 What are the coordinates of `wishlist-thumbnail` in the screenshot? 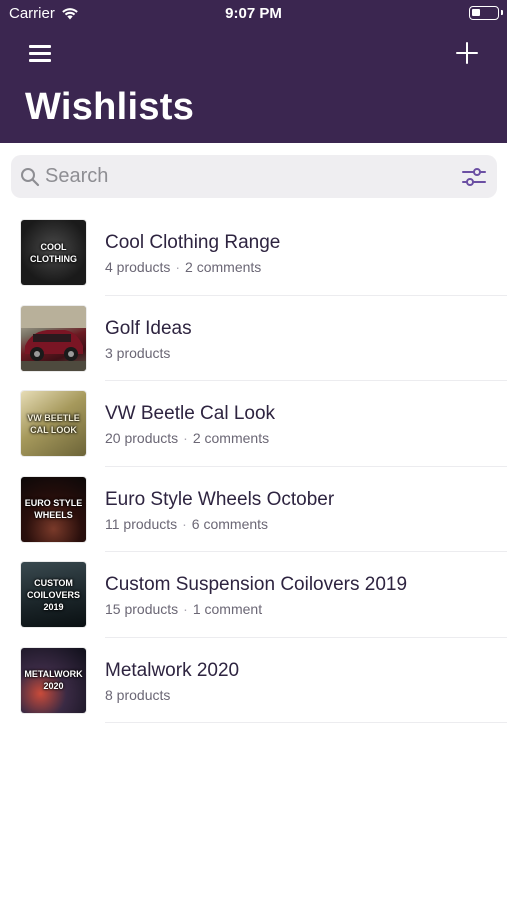 It's located at (53, 338).